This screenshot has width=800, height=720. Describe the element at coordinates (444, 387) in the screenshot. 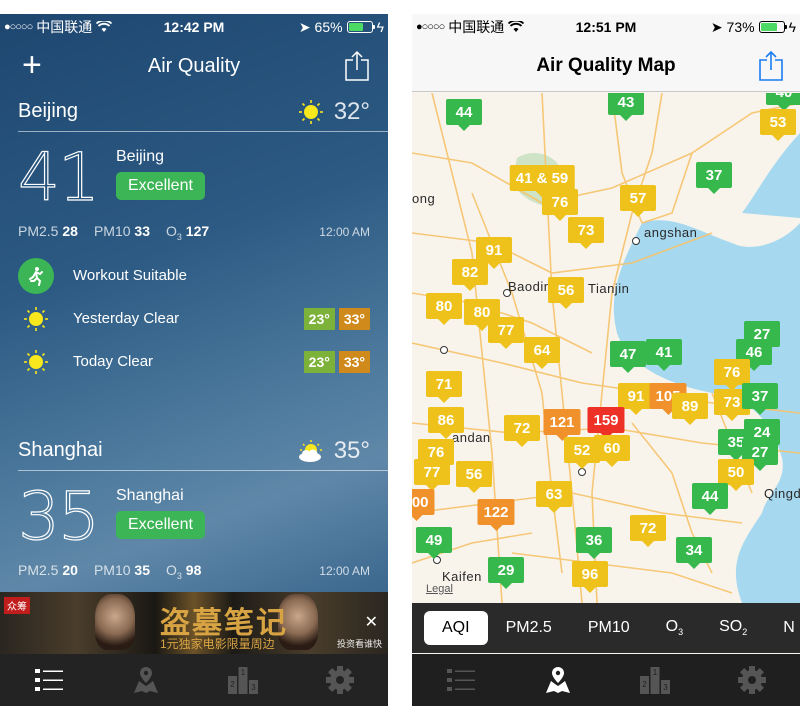

I see `aqi-marker: 71` at that location.